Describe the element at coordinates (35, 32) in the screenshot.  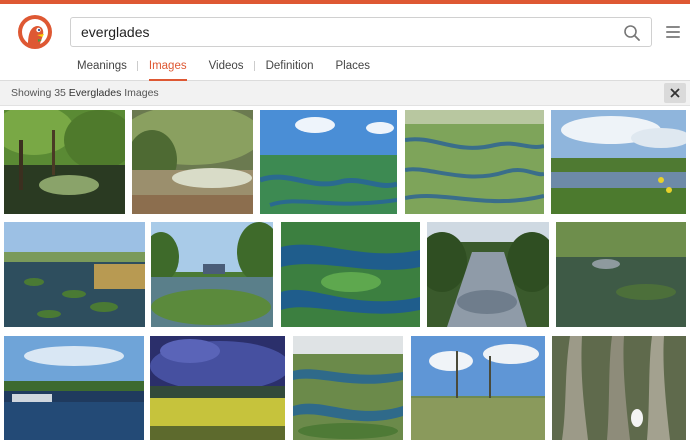
I see `duckduckgo-logo` at that location.